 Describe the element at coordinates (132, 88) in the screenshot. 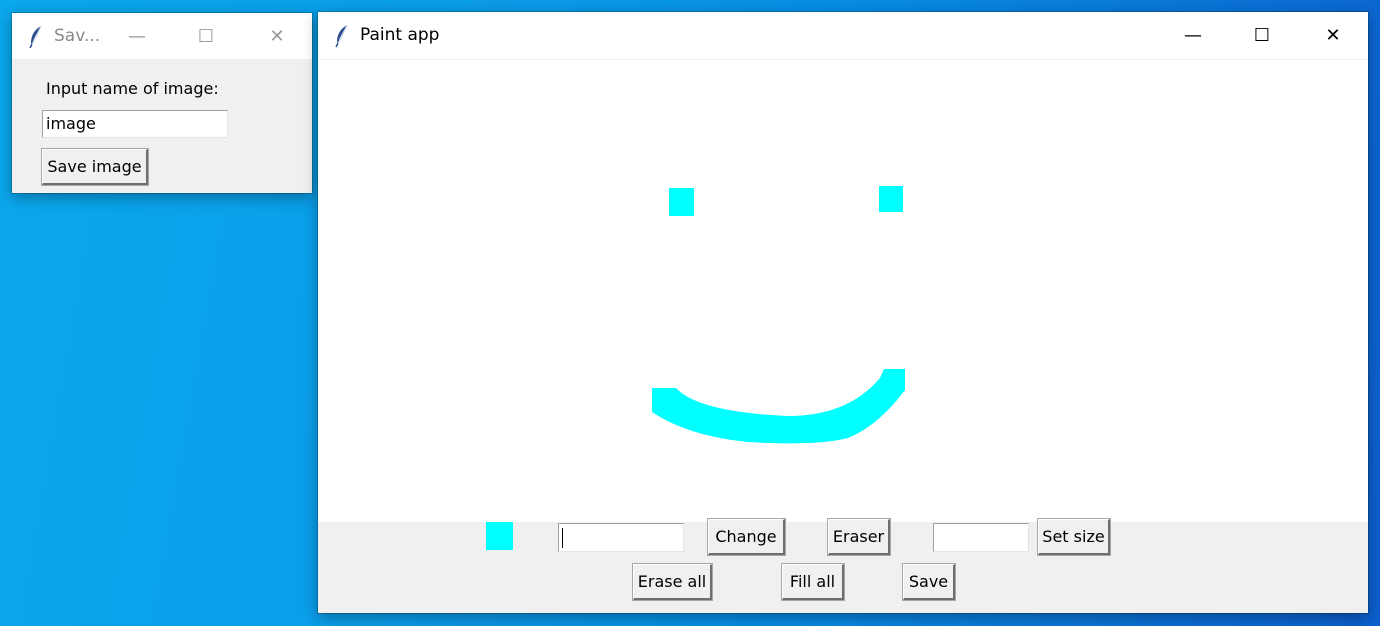

I see `image-name-prompt: Input name of image:` at that location.